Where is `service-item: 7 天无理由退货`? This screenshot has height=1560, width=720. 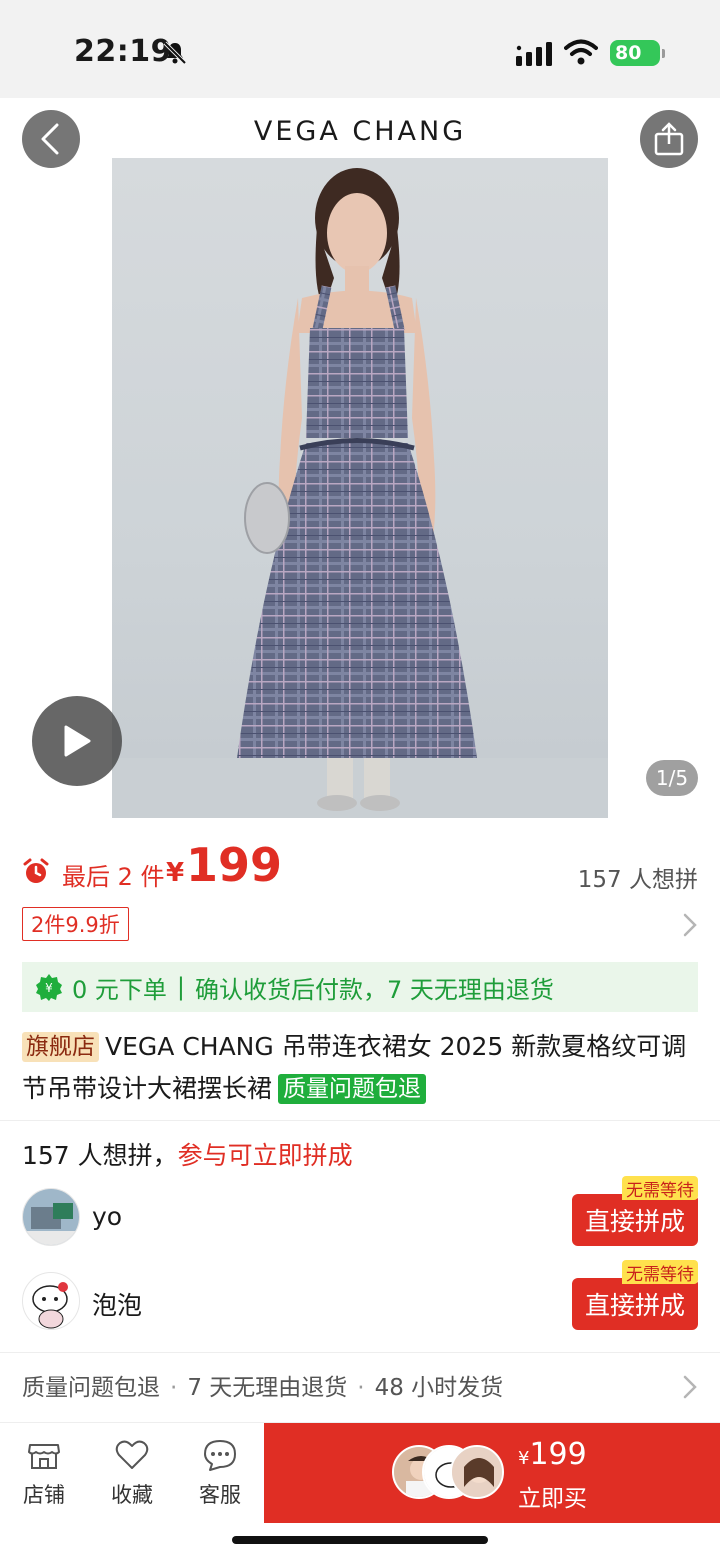 service-item: 7 天无理由退货 is located at coordinates (267, 1388).